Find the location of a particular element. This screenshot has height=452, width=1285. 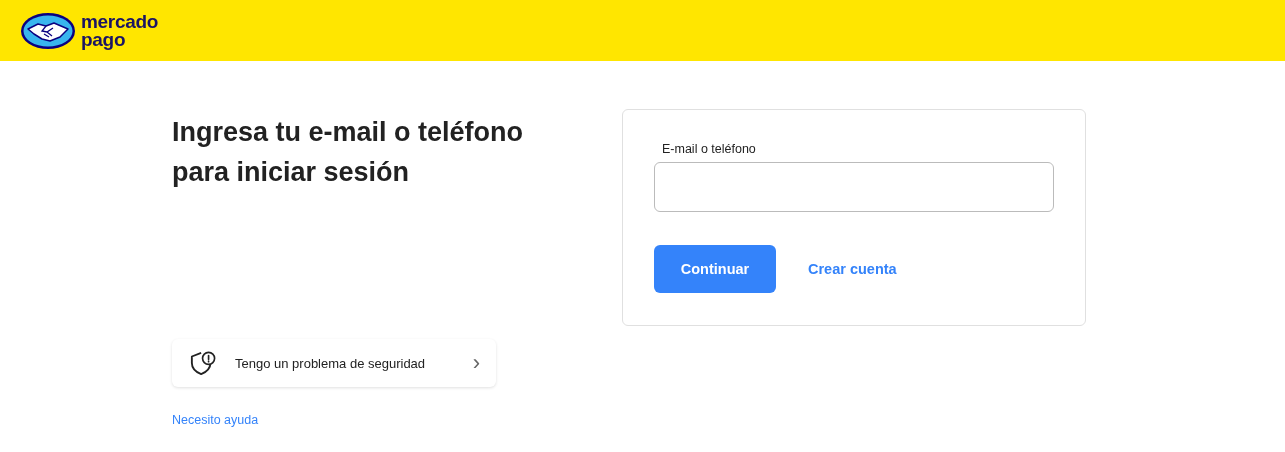

shield-alert-icon is located at coordinates (203, 363).